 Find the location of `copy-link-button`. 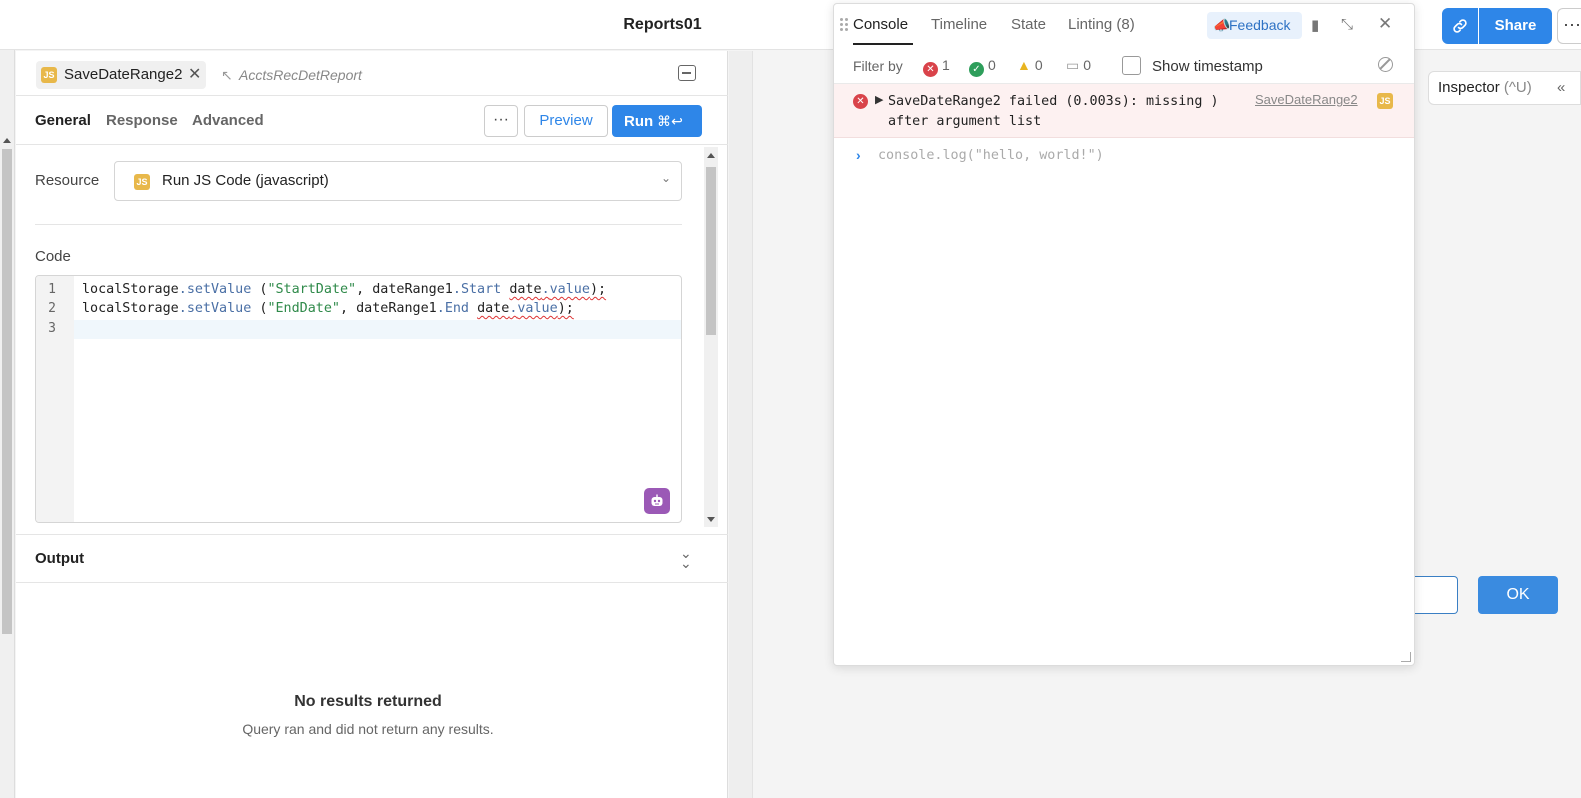

copy-link-button is located at coordinates (1460, 26).